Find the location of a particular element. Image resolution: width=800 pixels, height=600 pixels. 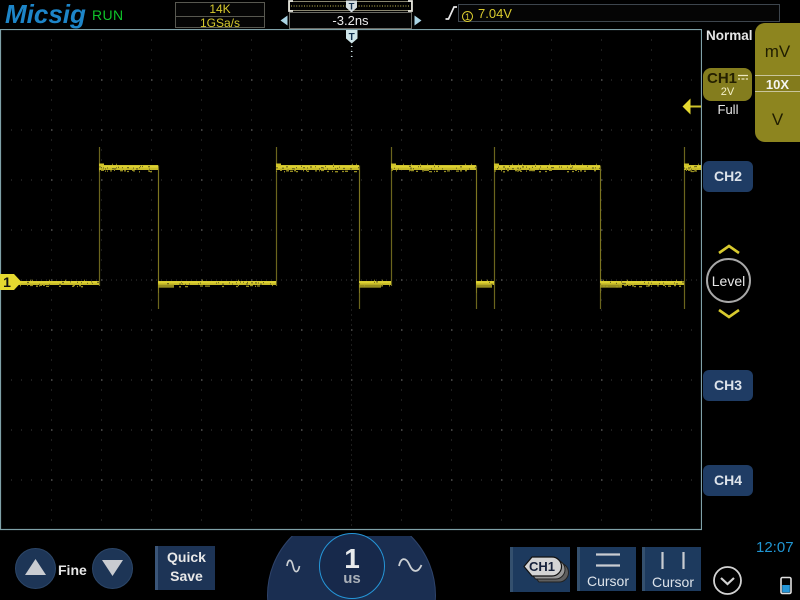

svg-text: CH1 is located at coordinates (541, 566).